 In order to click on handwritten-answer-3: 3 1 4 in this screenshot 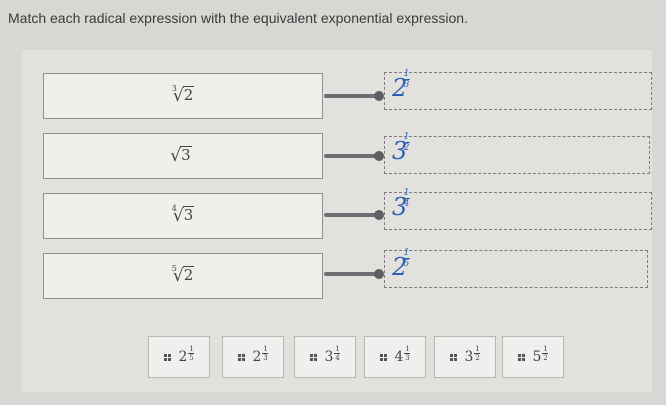, I will do `click(401, 204)`.